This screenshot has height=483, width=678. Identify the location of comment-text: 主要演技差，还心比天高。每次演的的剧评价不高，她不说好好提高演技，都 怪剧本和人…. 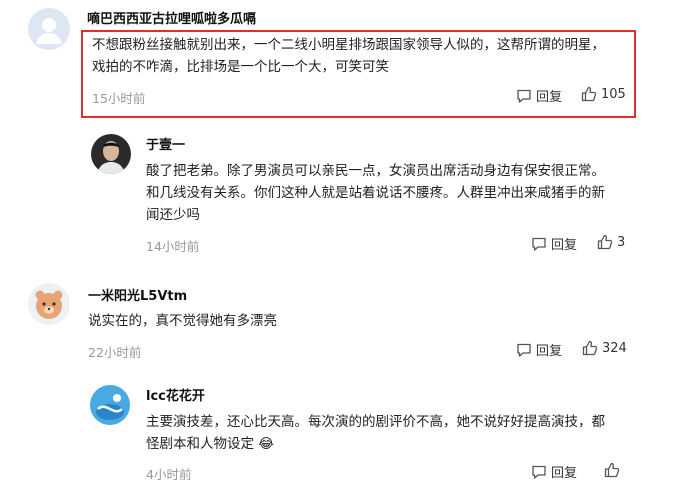
(375, 433).